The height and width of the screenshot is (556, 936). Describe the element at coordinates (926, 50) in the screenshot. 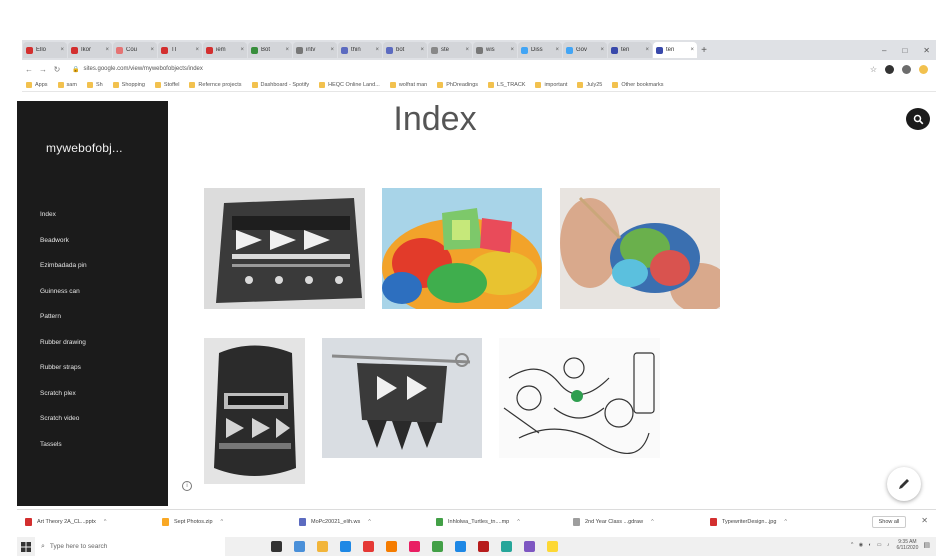

I see `close-window-button: ✕` at that location.